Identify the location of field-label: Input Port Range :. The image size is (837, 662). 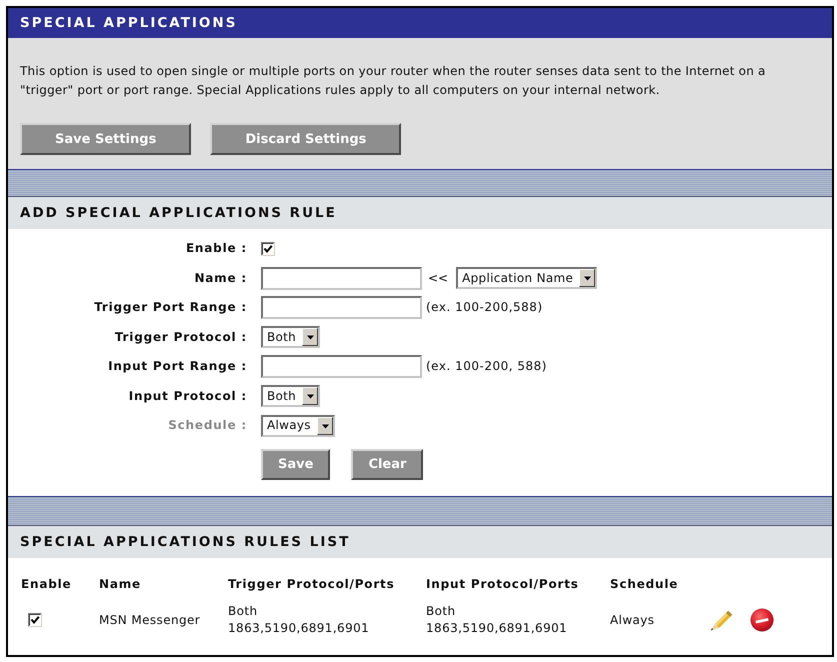
(177, 366).